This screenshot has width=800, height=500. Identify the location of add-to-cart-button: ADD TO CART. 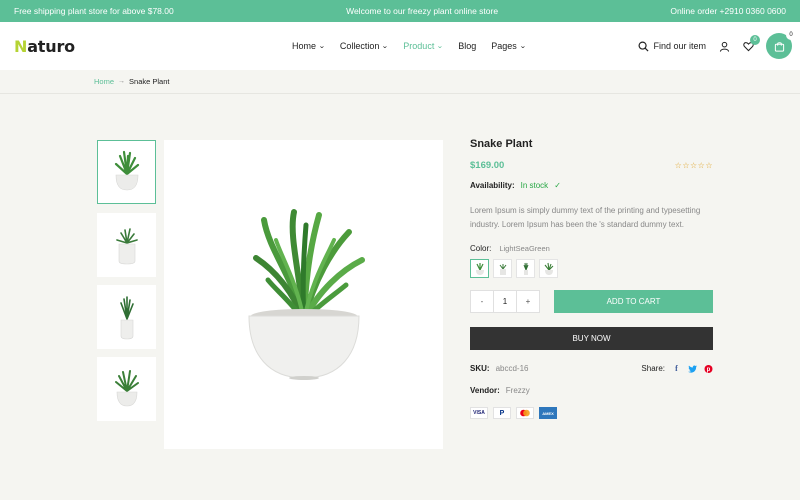
(633, 301).